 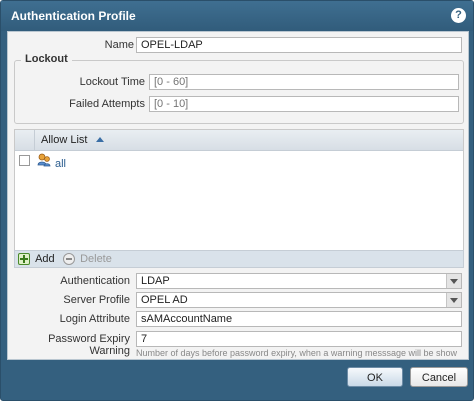 I want to click on user-group-icon, so click(x=44, y=160).